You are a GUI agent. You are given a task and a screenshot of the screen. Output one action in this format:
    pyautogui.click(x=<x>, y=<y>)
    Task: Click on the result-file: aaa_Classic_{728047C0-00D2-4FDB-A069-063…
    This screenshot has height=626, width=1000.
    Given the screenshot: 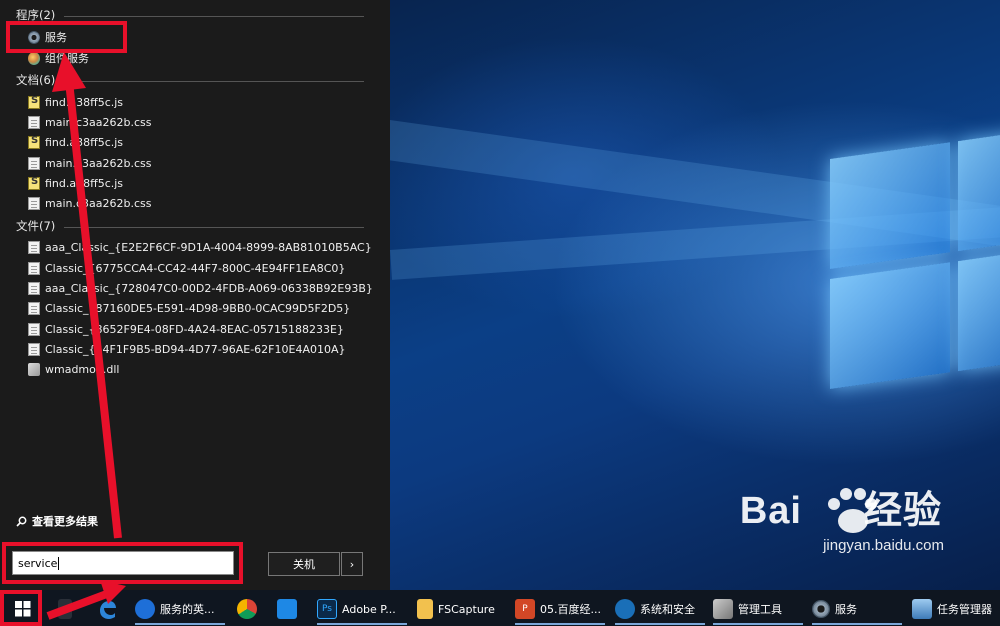 What is the action you would take?
    pyautogui.click(x=200, y=288)
    